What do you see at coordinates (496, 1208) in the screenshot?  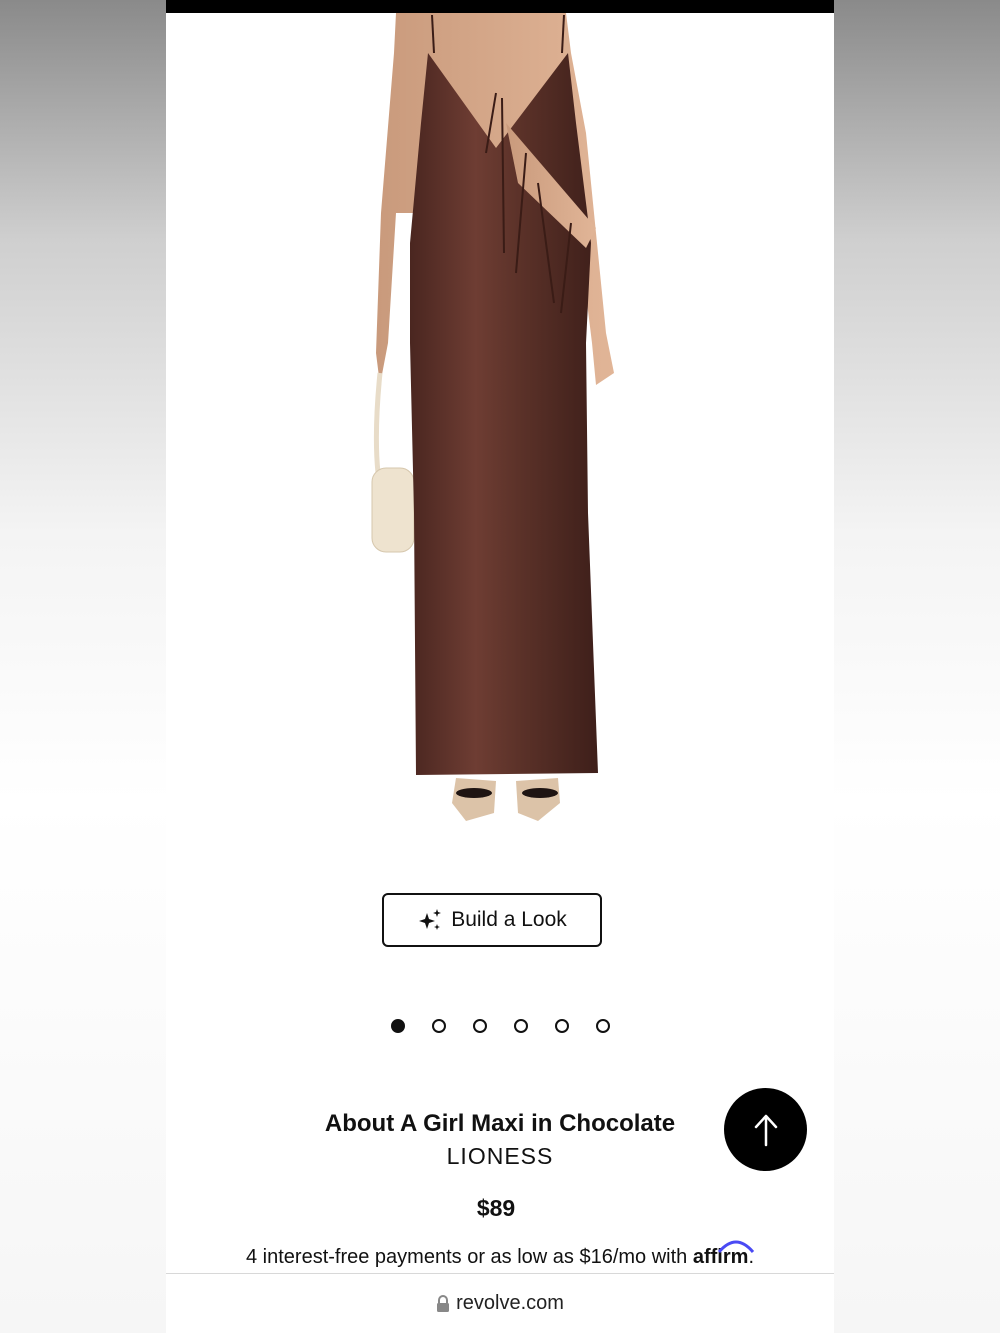 I see `product-price: $89` at bounding box center [496, 1208].